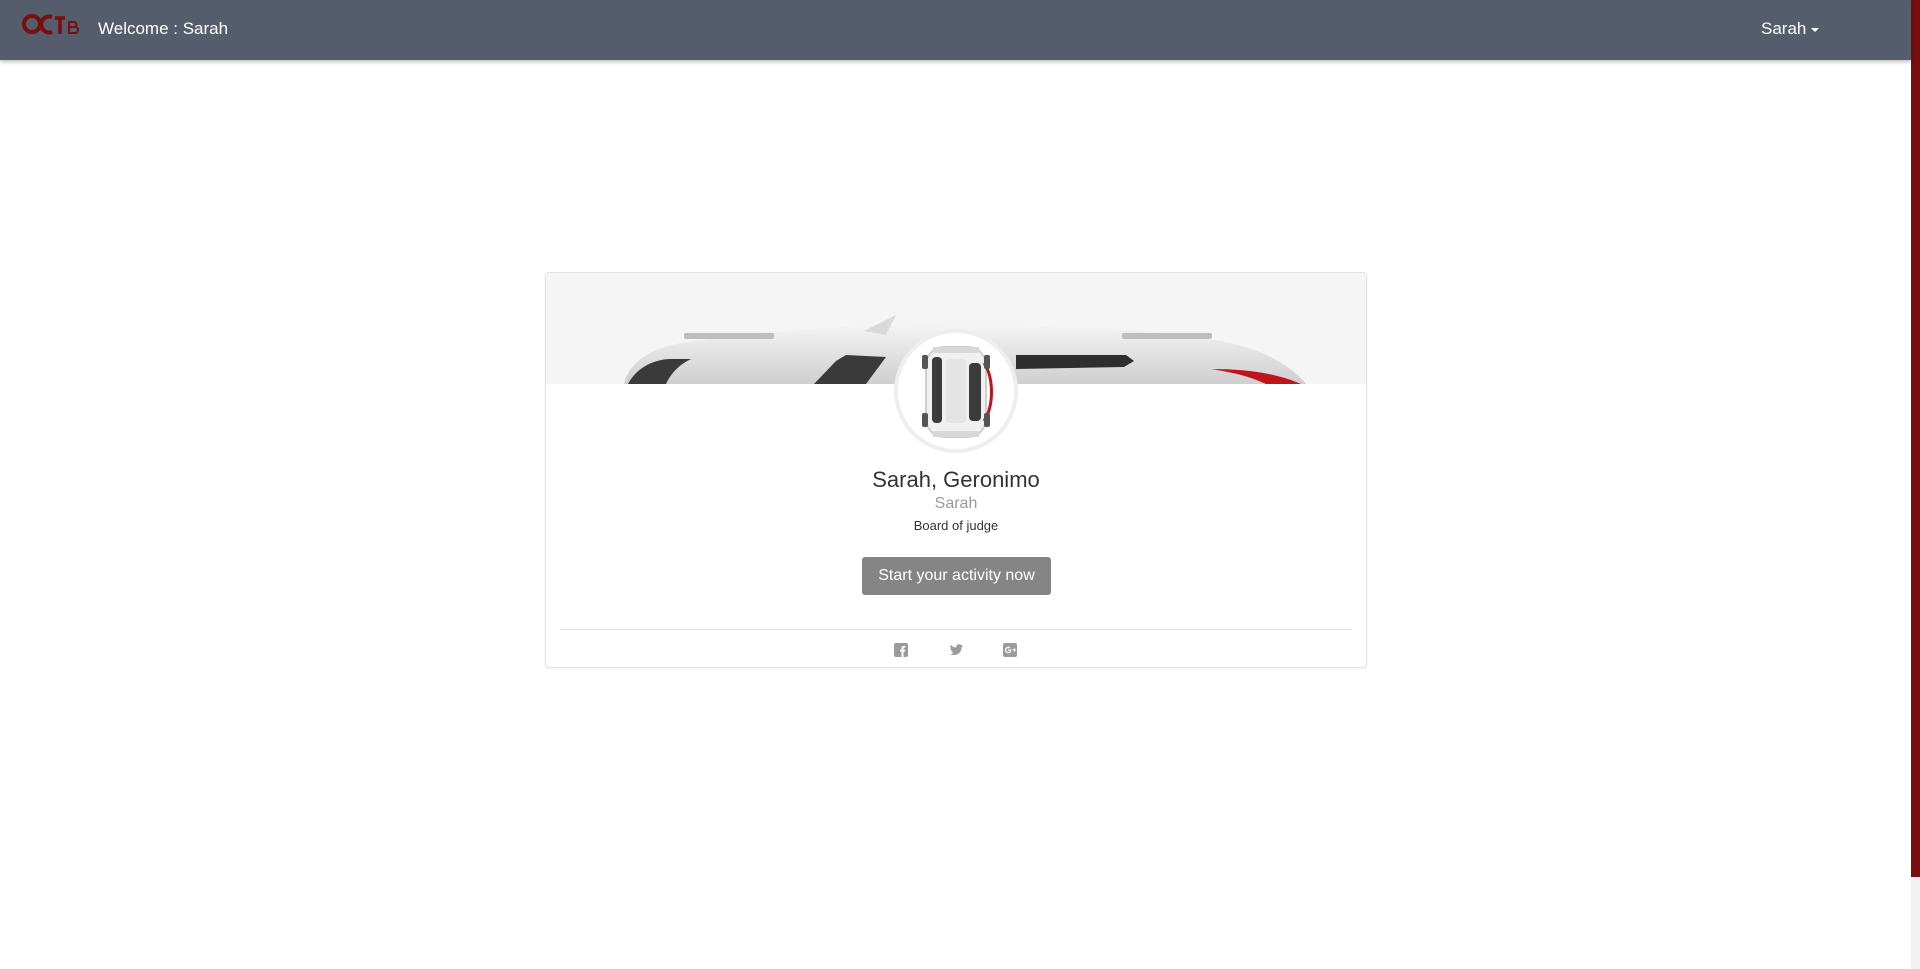  I want to click on user-menu-dropdown: Sarah, so click(1790, 29).